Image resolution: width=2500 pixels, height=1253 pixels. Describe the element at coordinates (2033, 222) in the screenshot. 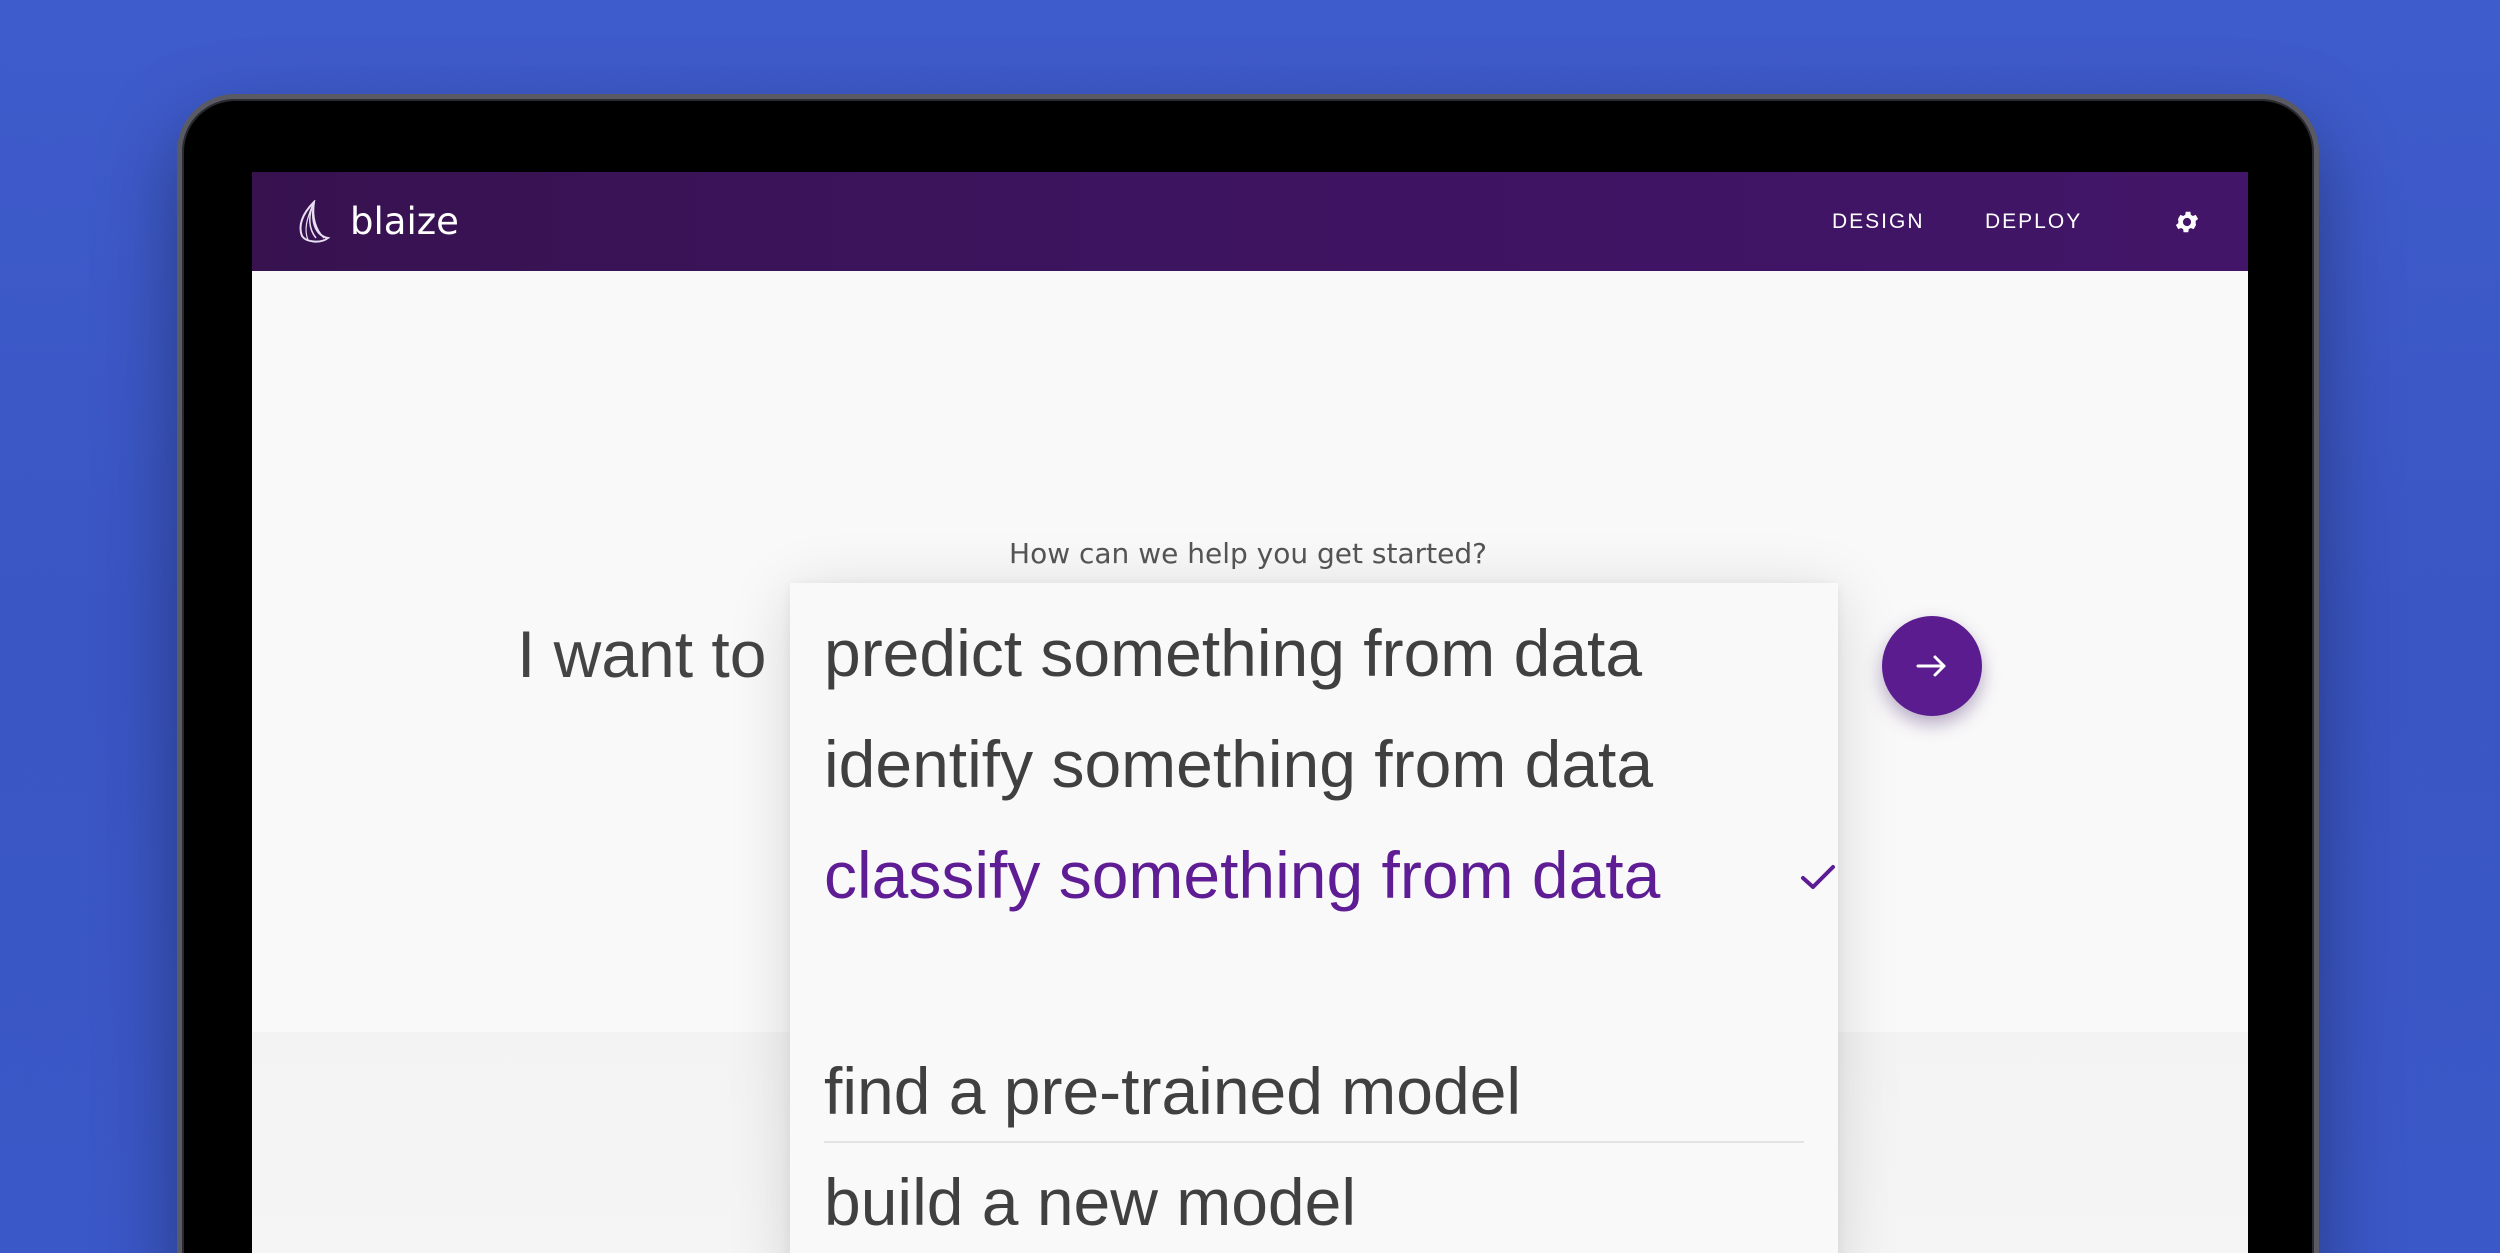

I see `nav-deploy-link: DEPLOY` at that location.